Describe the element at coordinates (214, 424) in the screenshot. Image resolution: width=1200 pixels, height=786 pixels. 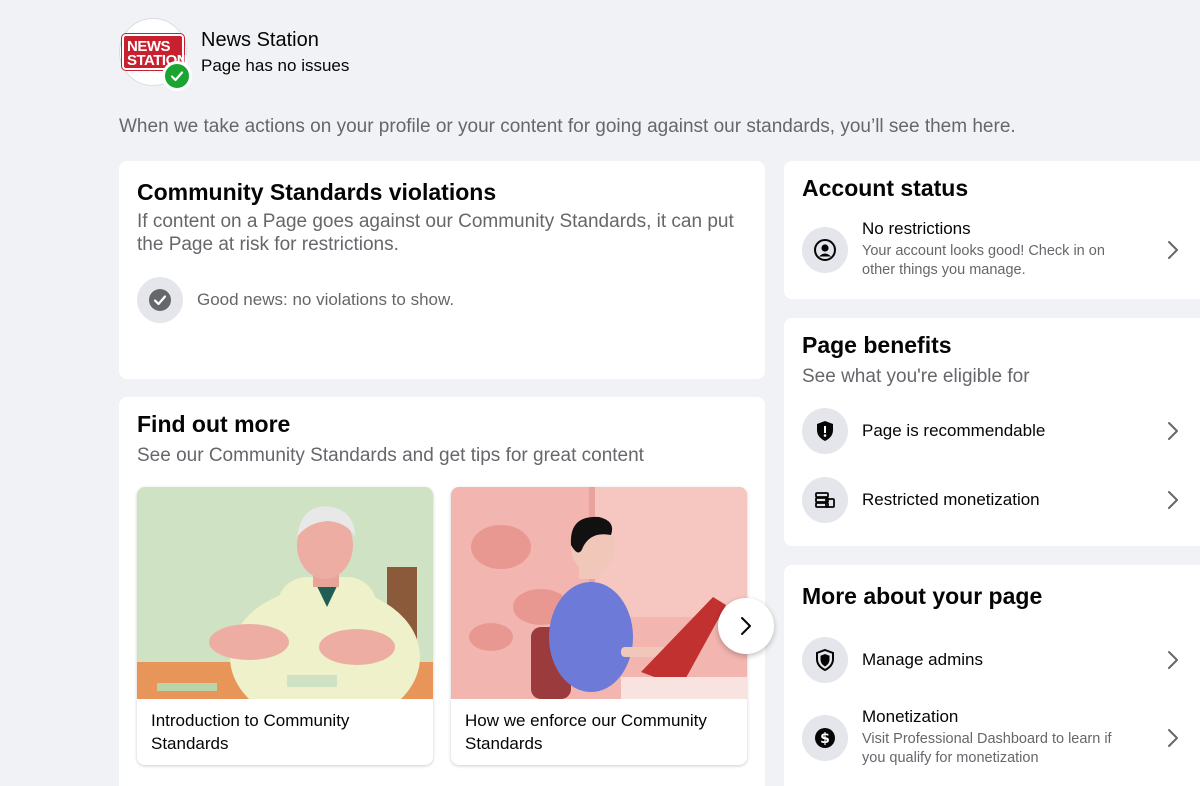
I see `find-out-more-title: Find out more` at that location.